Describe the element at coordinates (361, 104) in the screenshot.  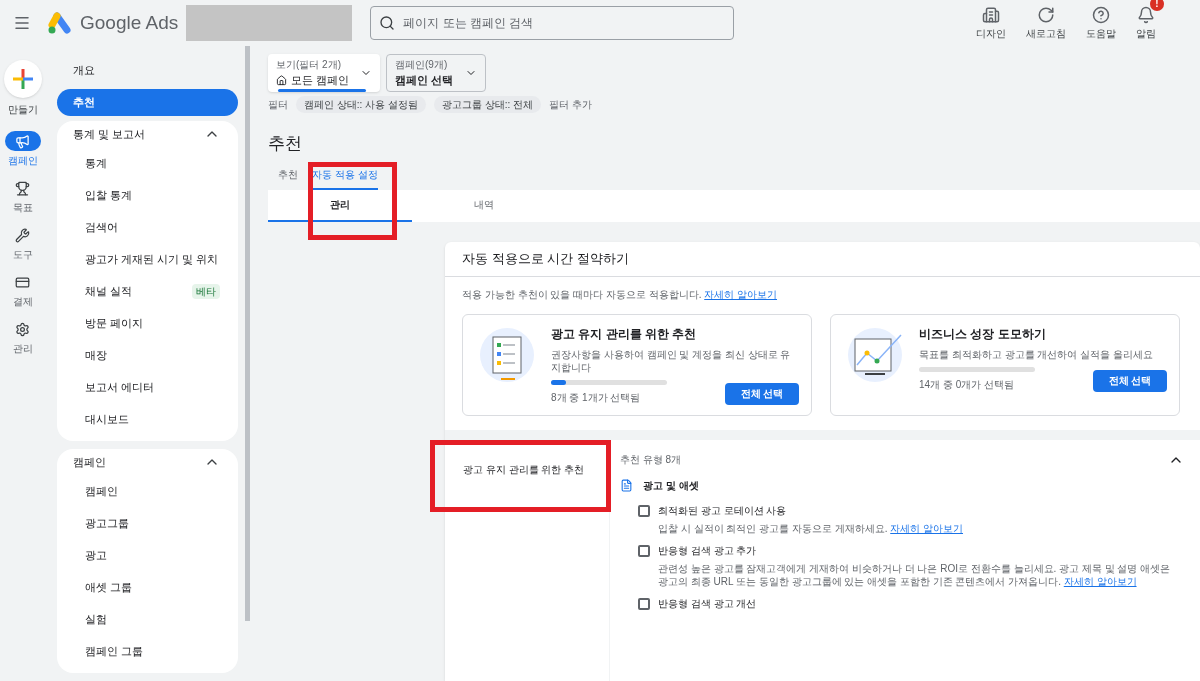
I see `filter-chip: 캠페인 상태:: 사용 설정됨` at that location.